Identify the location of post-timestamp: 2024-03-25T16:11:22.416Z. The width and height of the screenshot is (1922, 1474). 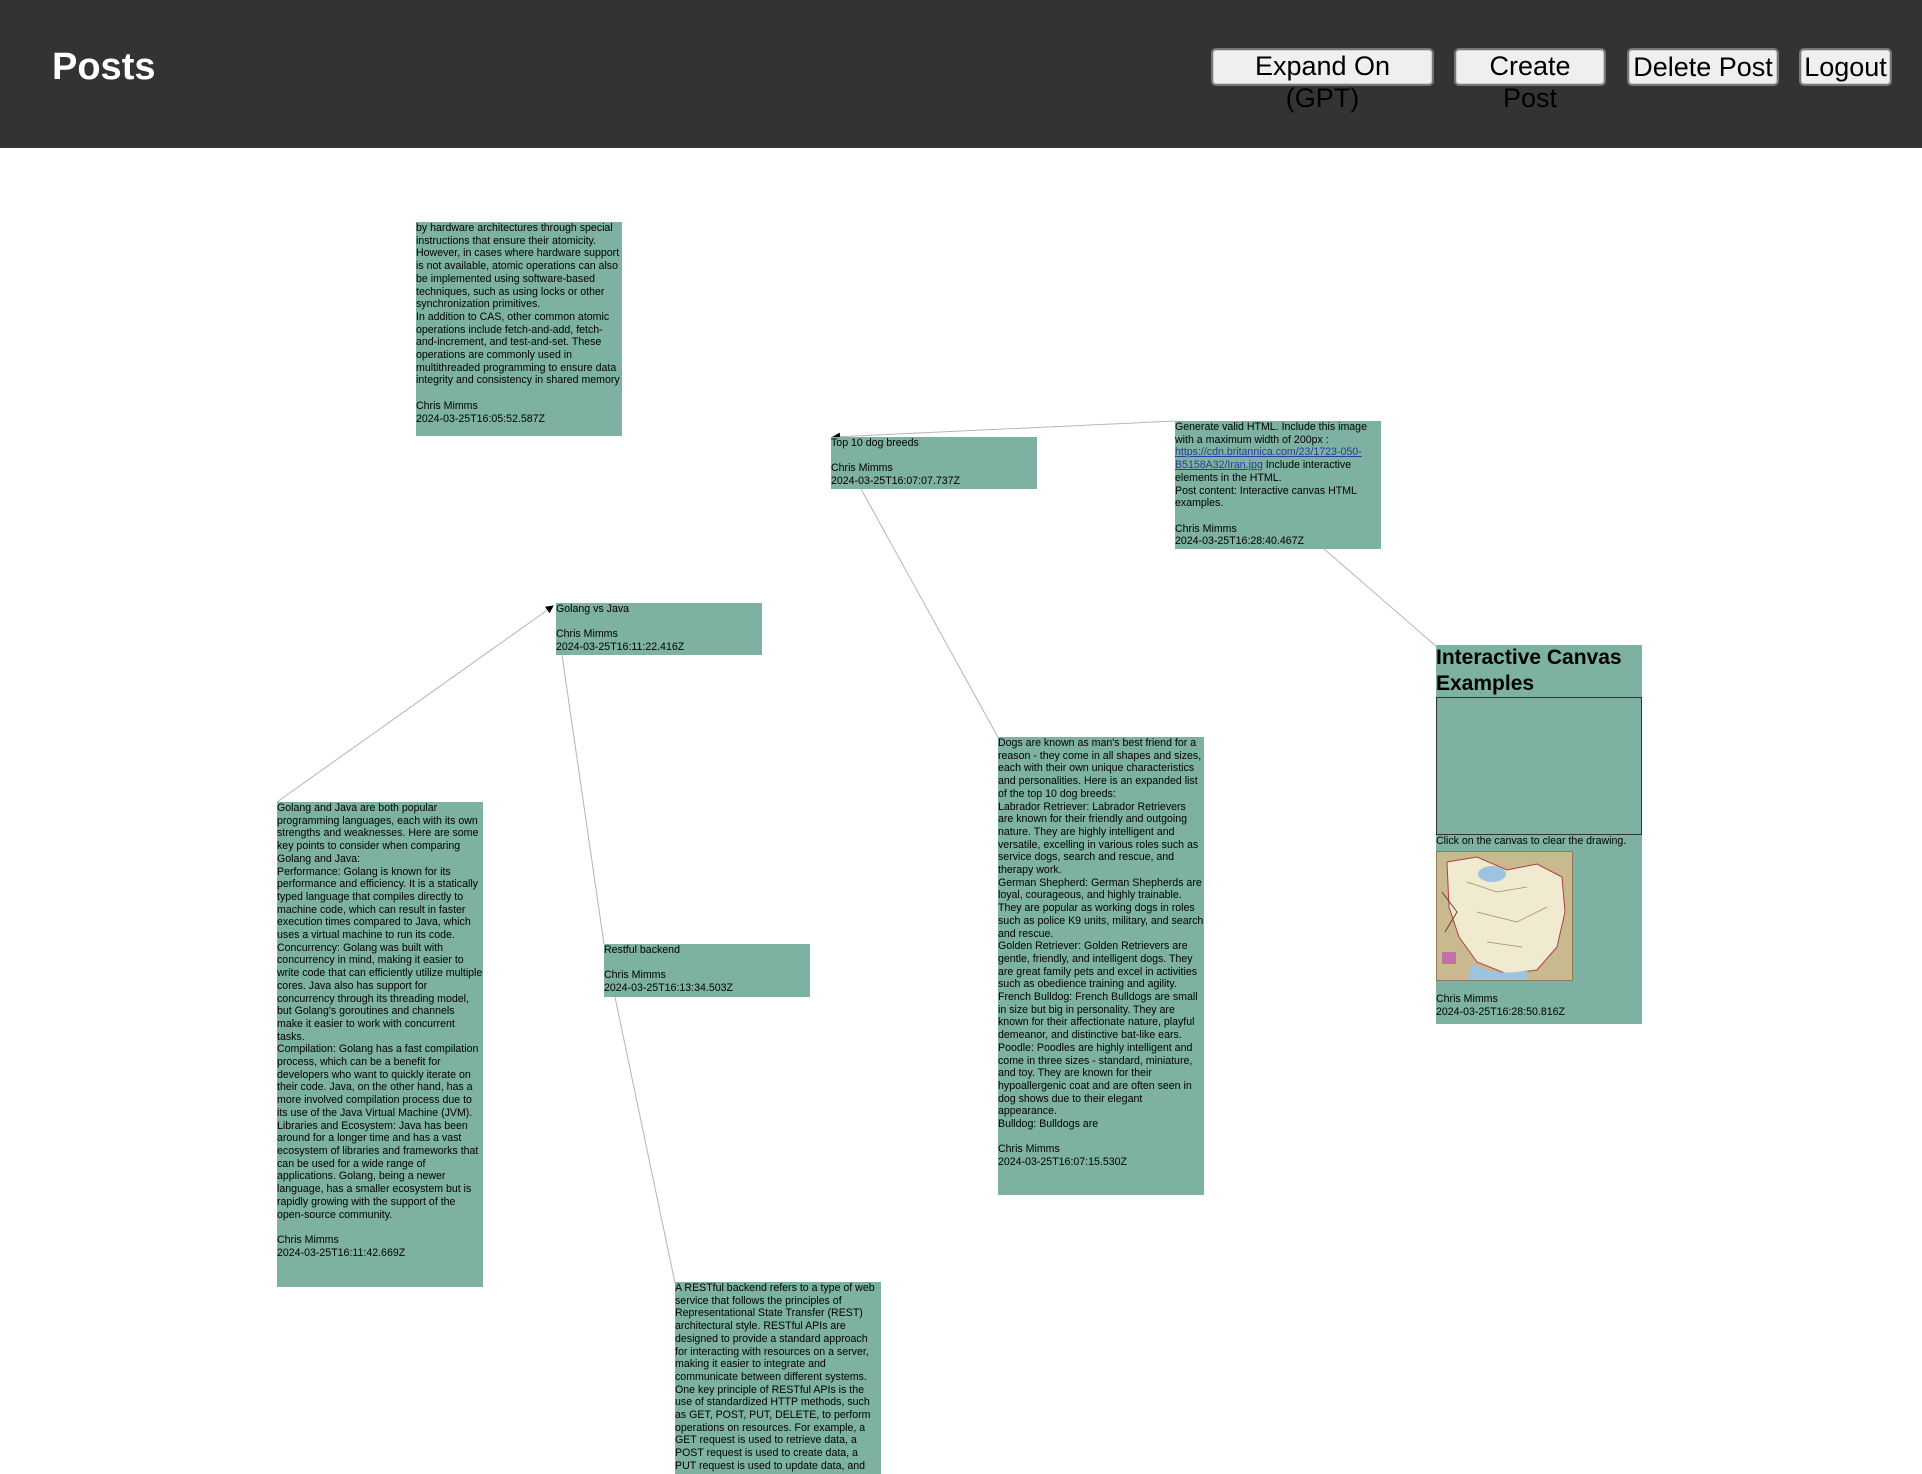
(620, 647).